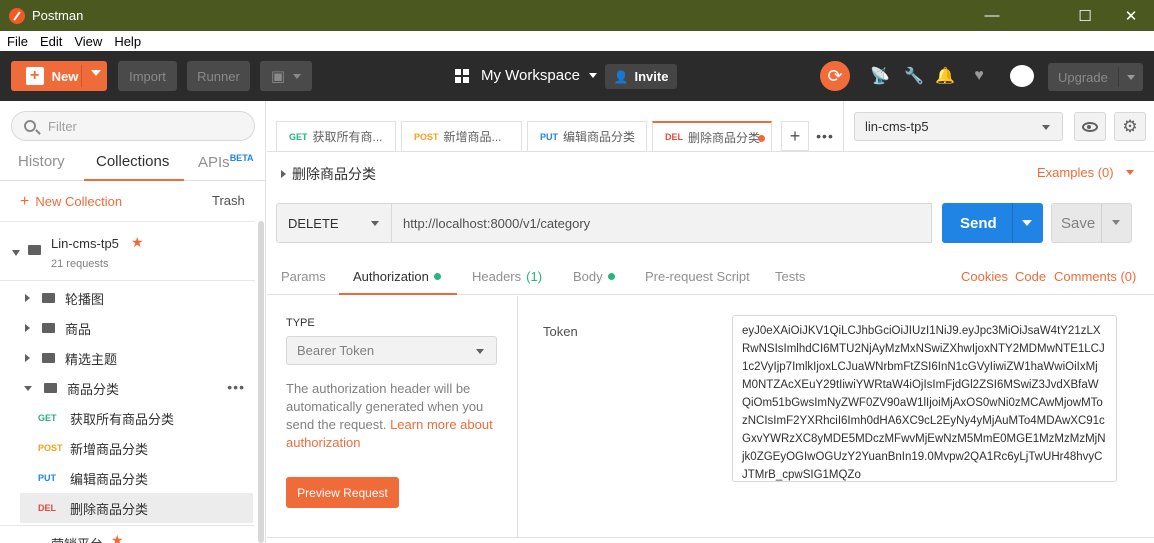  I want to click on filter-placeholder: Filter, so click(62, 126).